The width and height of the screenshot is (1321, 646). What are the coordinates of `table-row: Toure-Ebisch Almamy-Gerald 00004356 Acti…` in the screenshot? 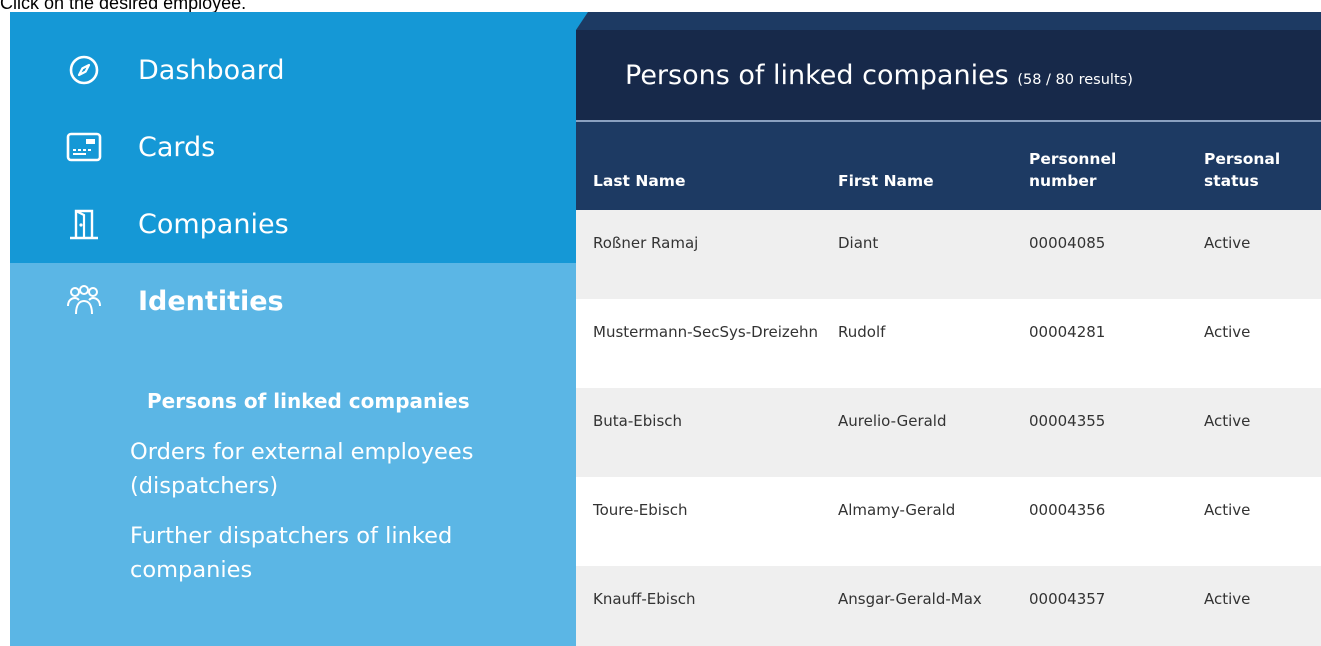 It's located at (948, 521).